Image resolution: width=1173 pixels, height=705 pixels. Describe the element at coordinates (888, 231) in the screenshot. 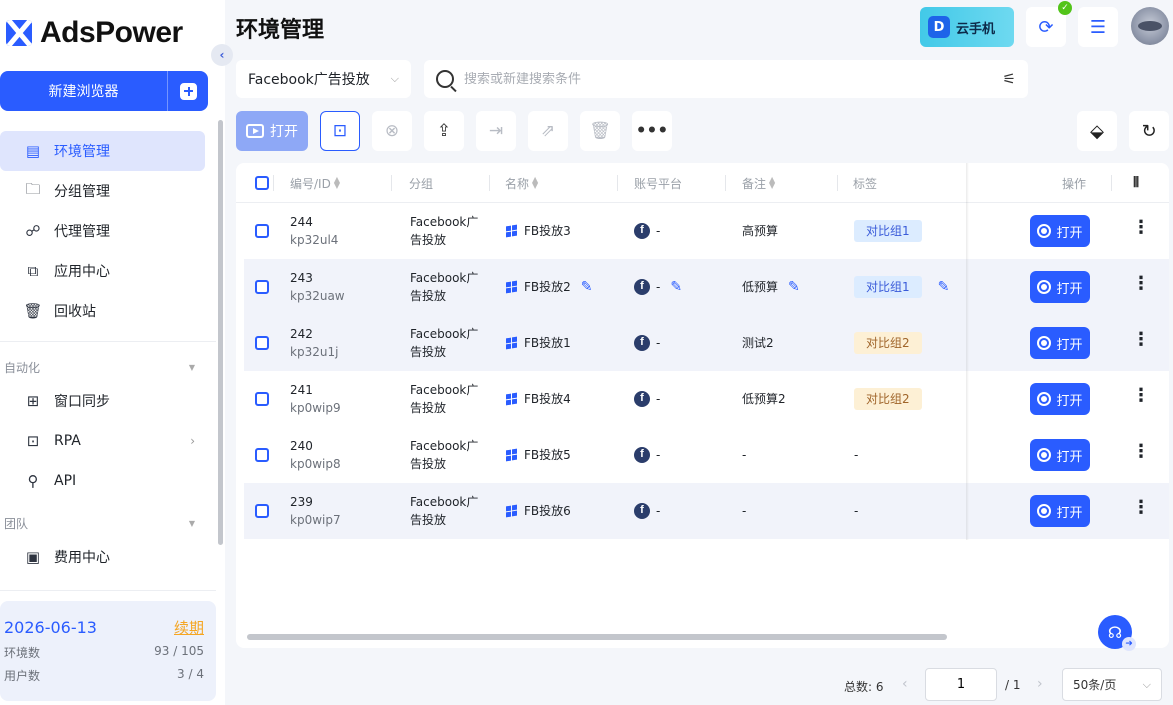

I see `row-tag-cell: 对比组1` at that location.